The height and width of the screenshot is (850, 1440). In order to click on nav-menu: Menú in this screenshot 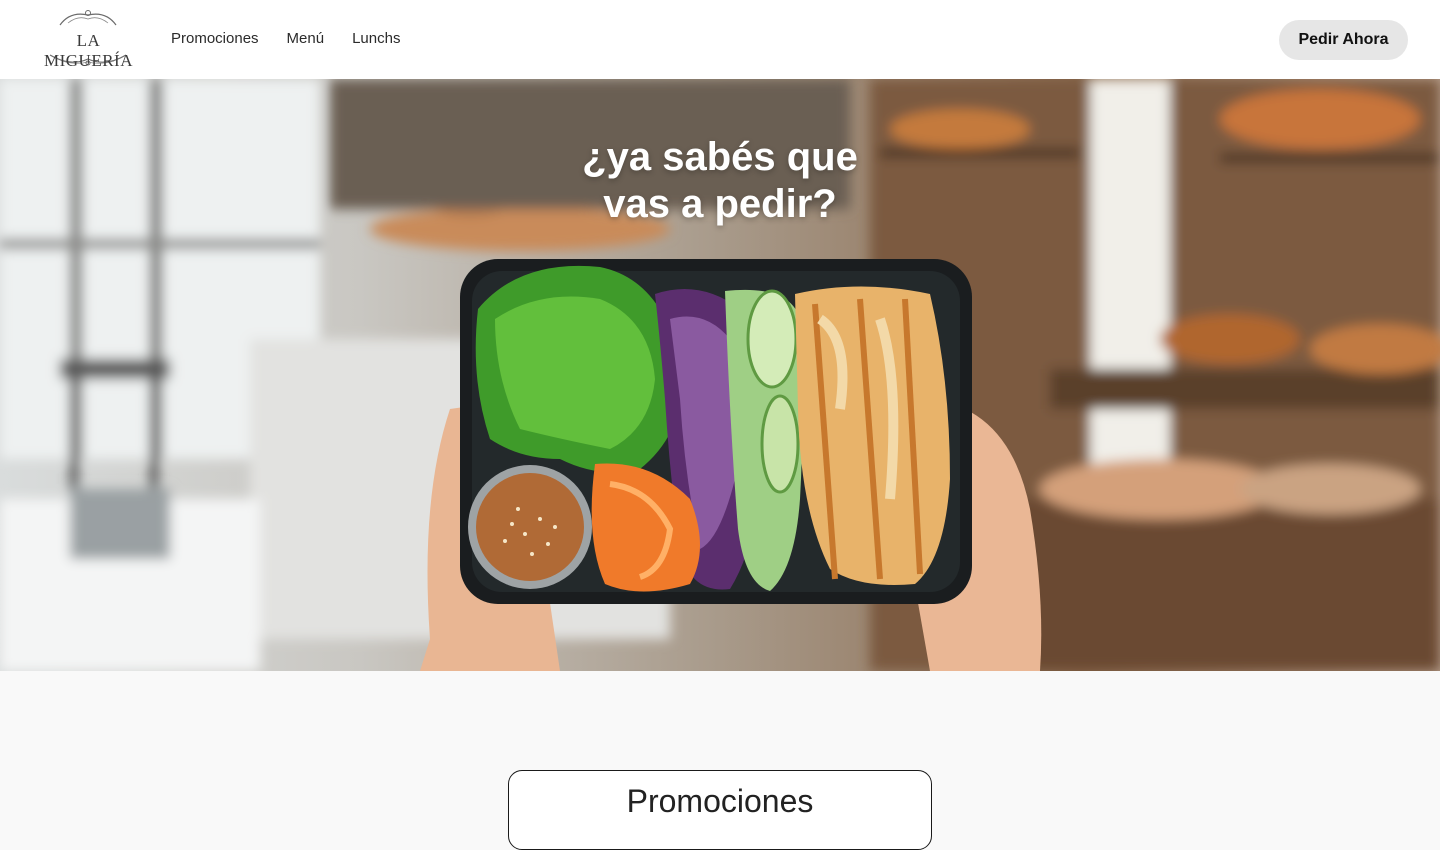, I will do `click(306, 38)`.